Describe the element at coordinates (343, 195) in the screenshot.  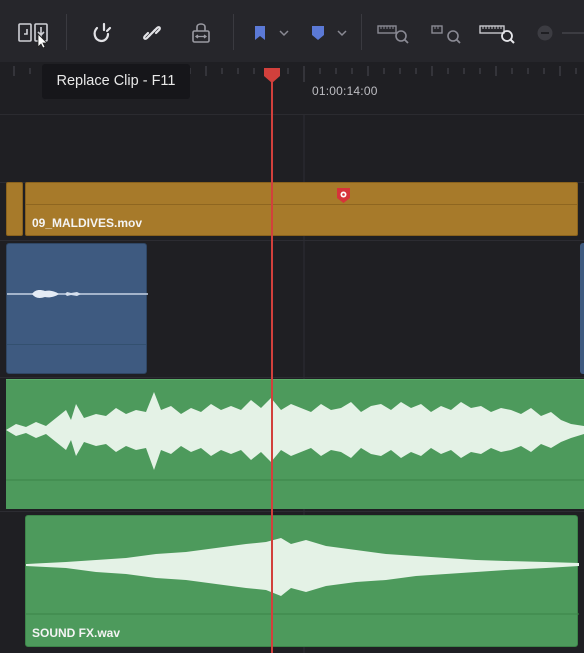
I see `clip-marker-icon` at that location.